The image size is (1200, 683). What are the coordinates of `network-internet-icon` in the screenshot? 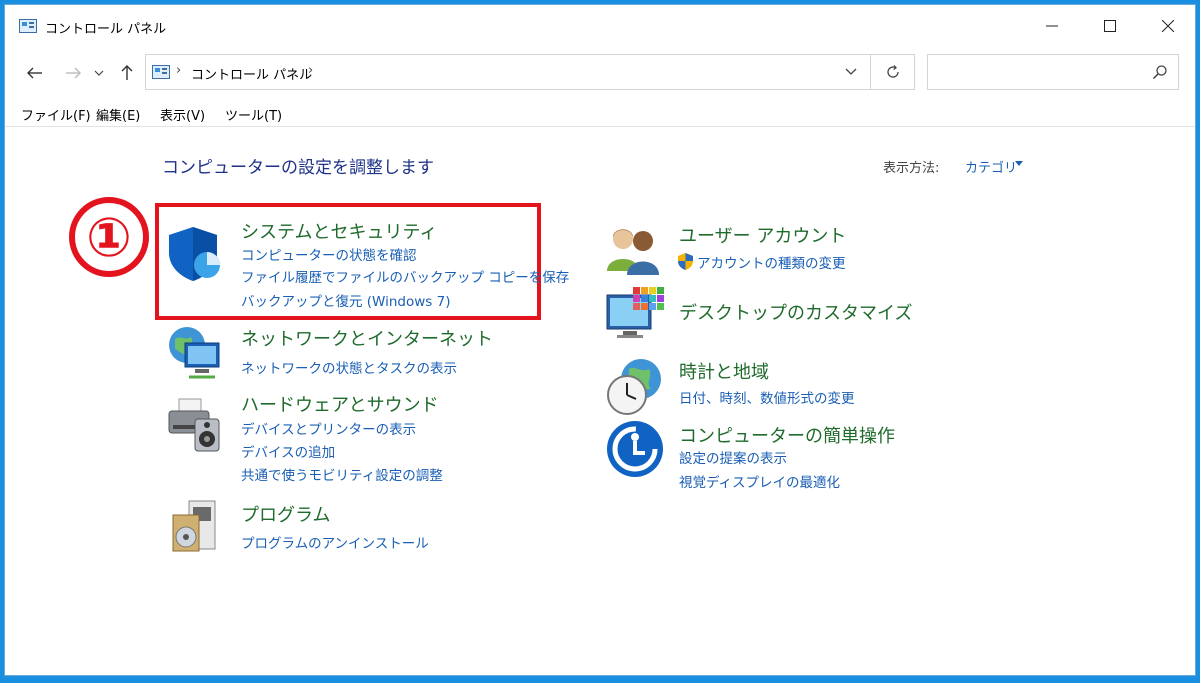 It's located at (195, 351).